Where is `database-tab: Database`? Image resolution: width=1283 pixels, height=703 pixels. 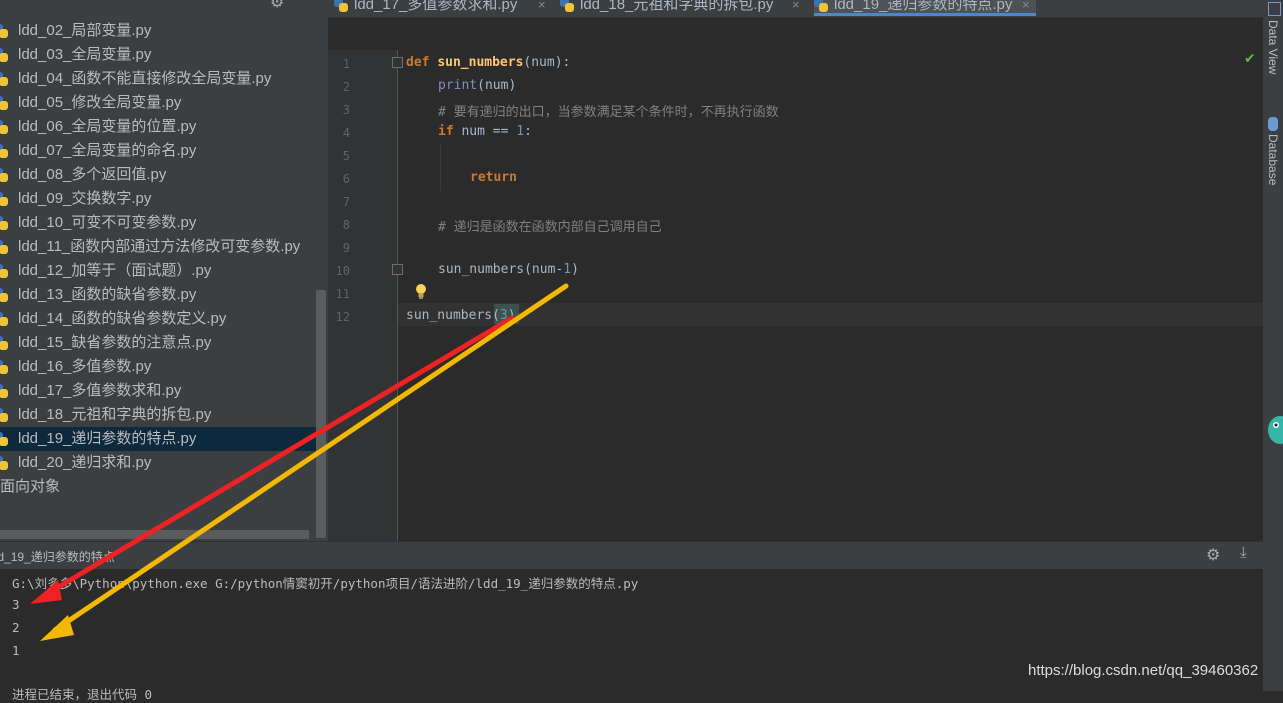
database-tab: Database is located at coordinates (1273, 159).